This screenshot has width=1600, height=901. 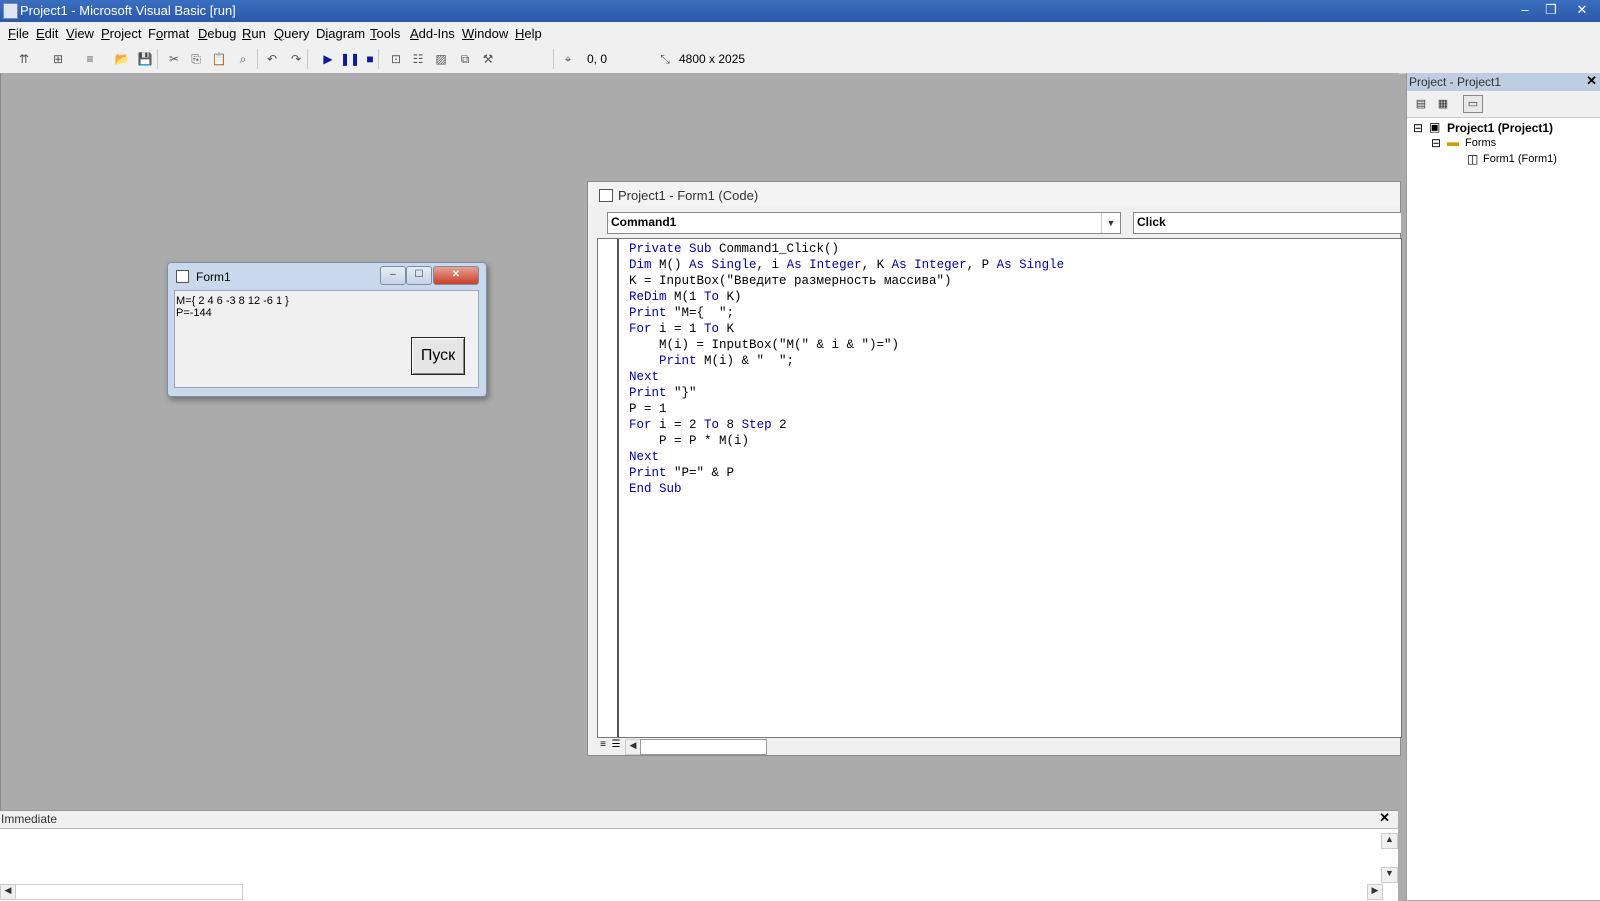 What do you see at coordinates (291, 33) in the screenshot?
I see `menu-query: Query` at bounding box center [291, 33].